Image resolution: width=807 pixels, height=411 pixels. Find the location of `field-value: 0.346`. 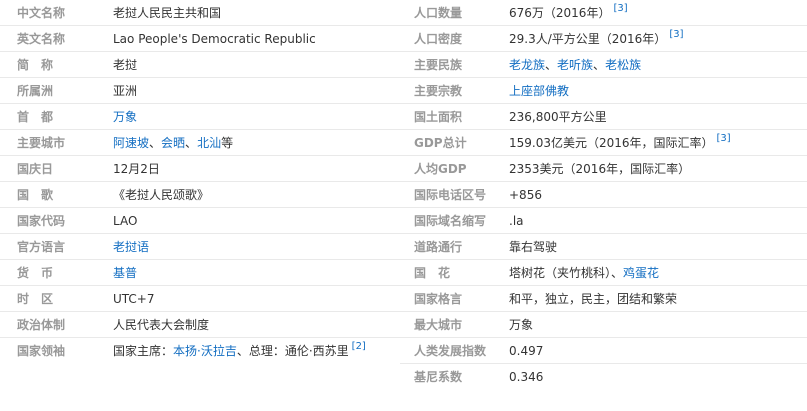

field-value: 0.346 is located at coordinates (526, 377).